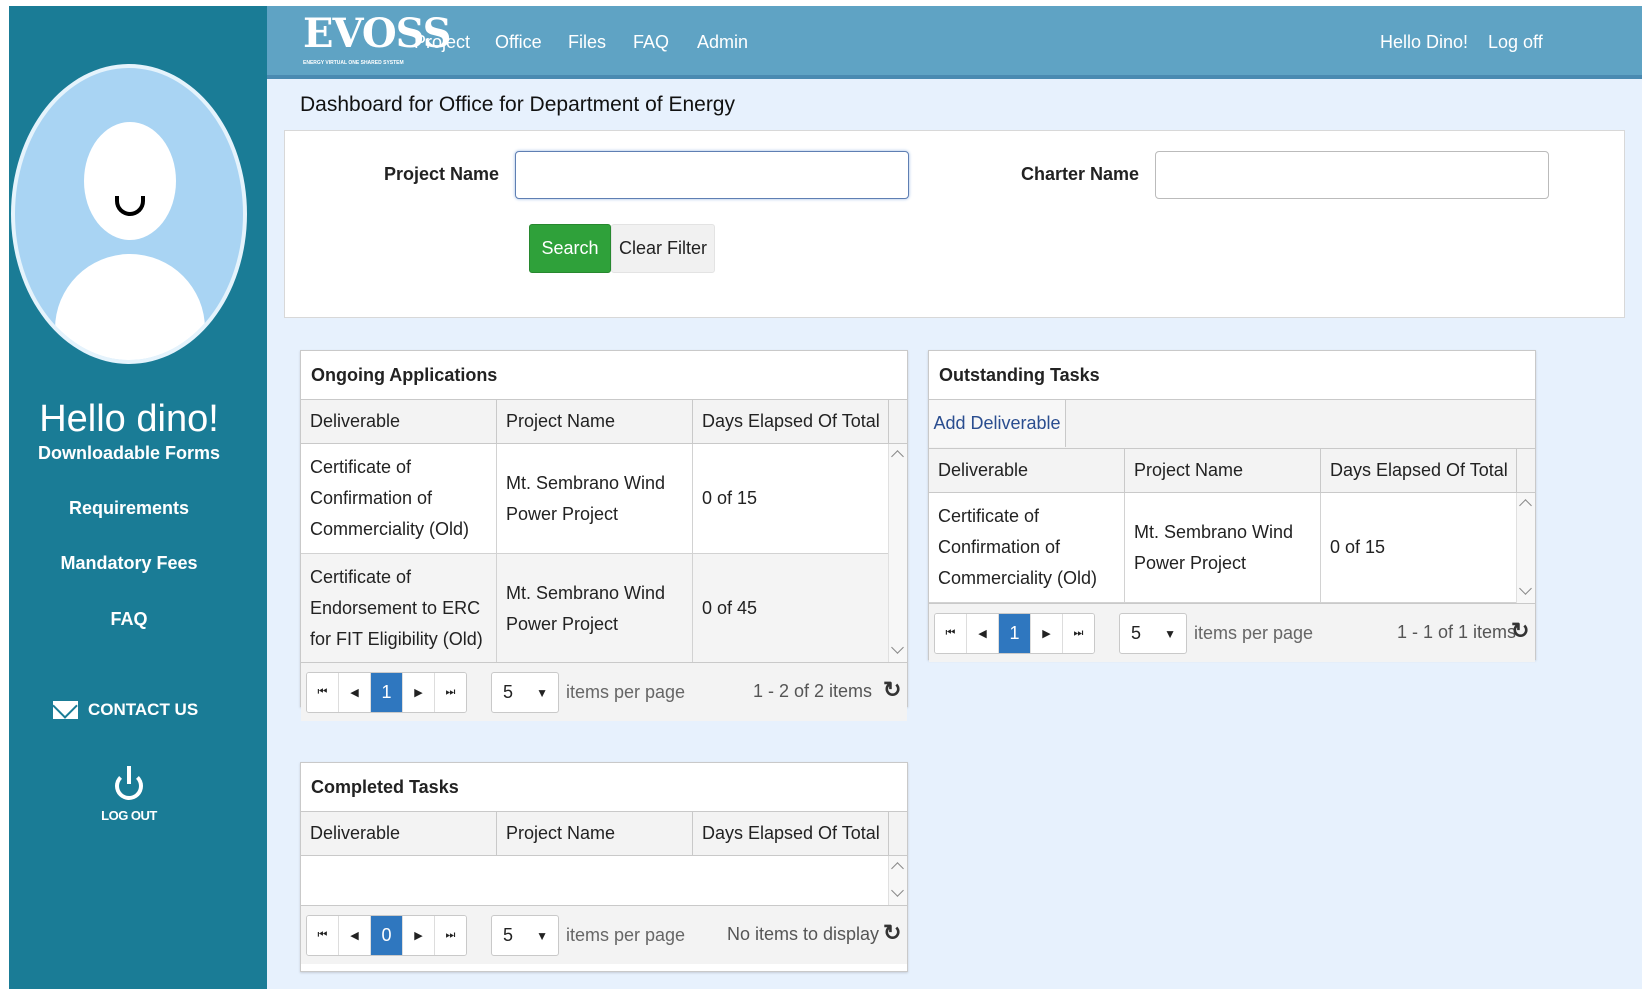  I want to click on sidebar-link-requirements: Requirements, so click(129, 508).